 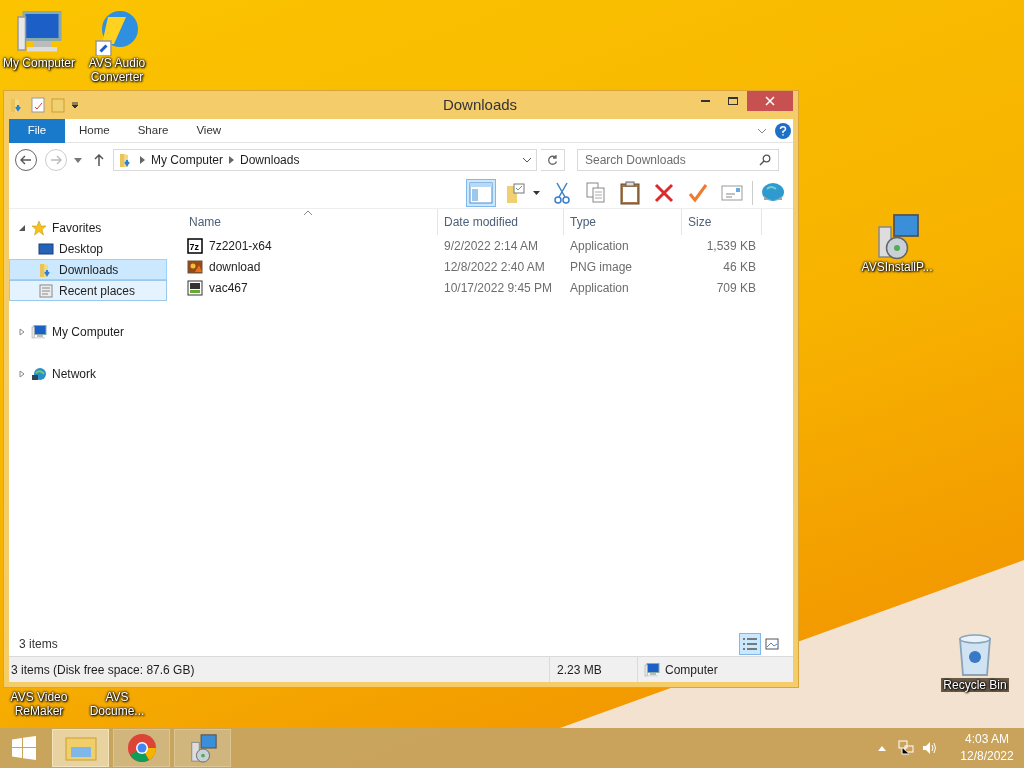 I want to click on nav-item: Recent places, so click(x=88, y=290).